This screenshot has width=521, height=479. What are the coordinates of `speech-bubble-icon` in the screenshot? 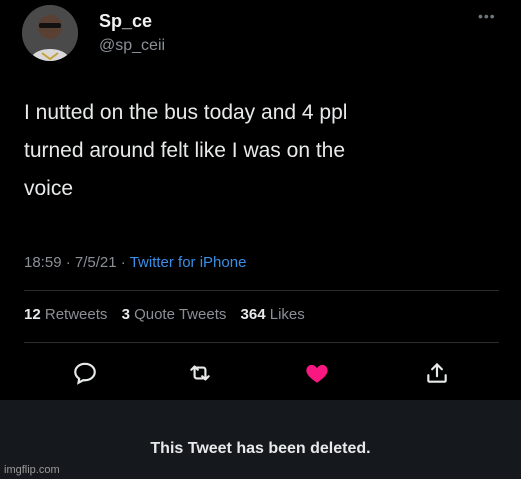 It's located at (85, 373).